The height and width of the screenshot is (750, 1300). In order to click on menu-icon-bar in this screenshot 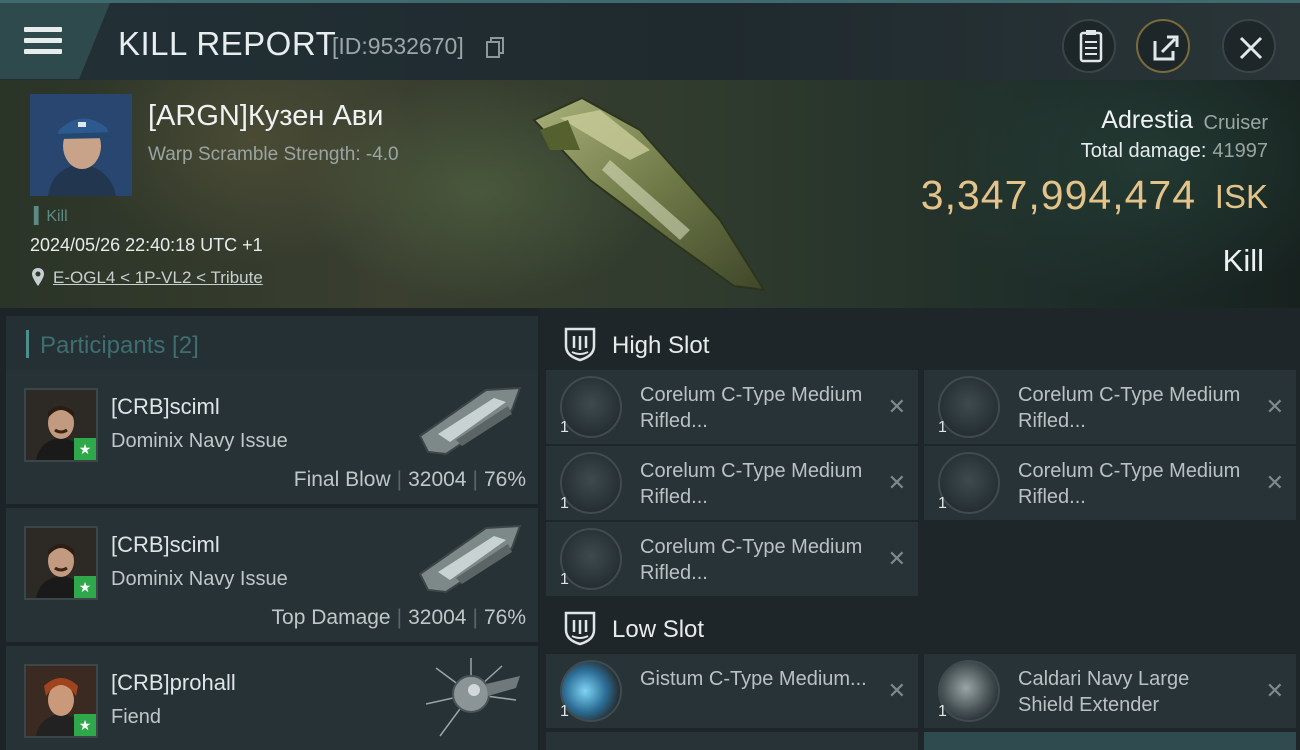, I will do `click(43, 40)`.